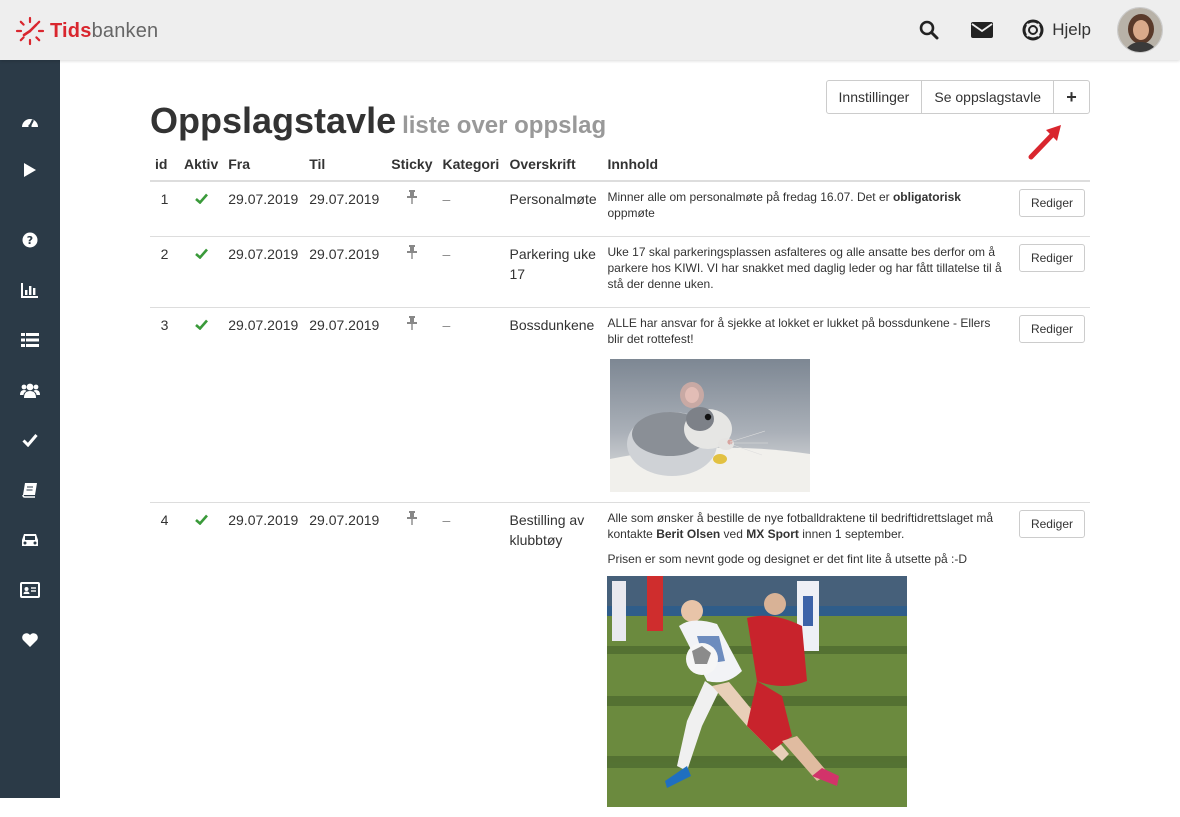 This screenshot has width=1180, height=817. I want to click on logo: Tidsbanken, so click(86, 31).